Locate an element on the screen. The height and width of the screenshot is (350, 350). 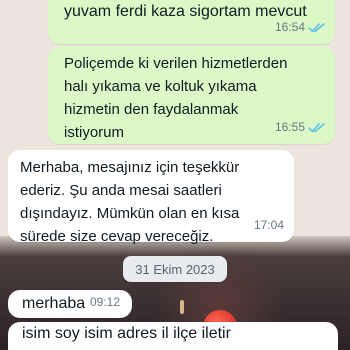
message-meta: 17:04 is located at coordinates (269, 225).